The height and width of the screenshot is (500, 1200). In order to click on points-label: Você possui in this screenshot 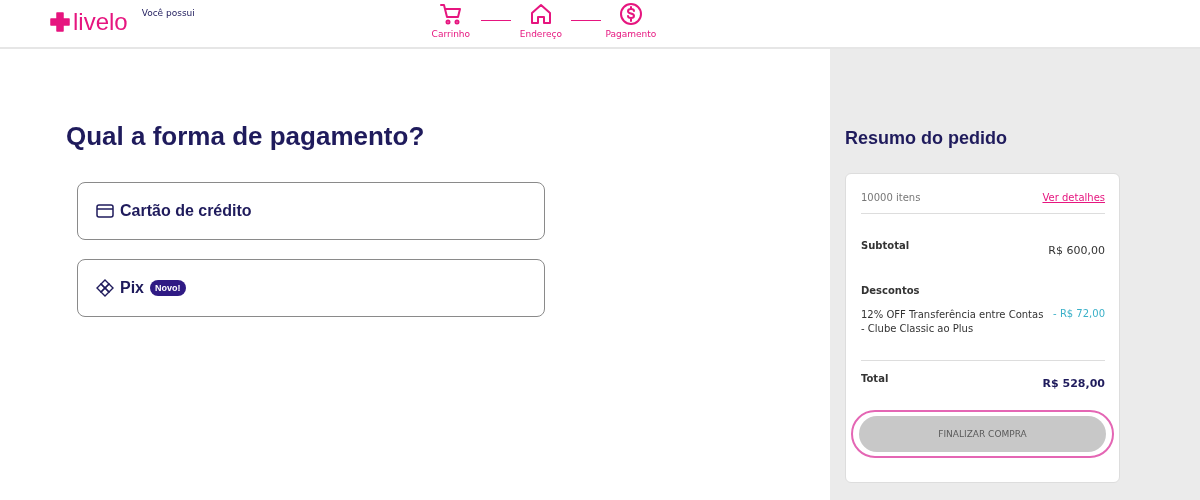, I will do `click(168, 13)`.